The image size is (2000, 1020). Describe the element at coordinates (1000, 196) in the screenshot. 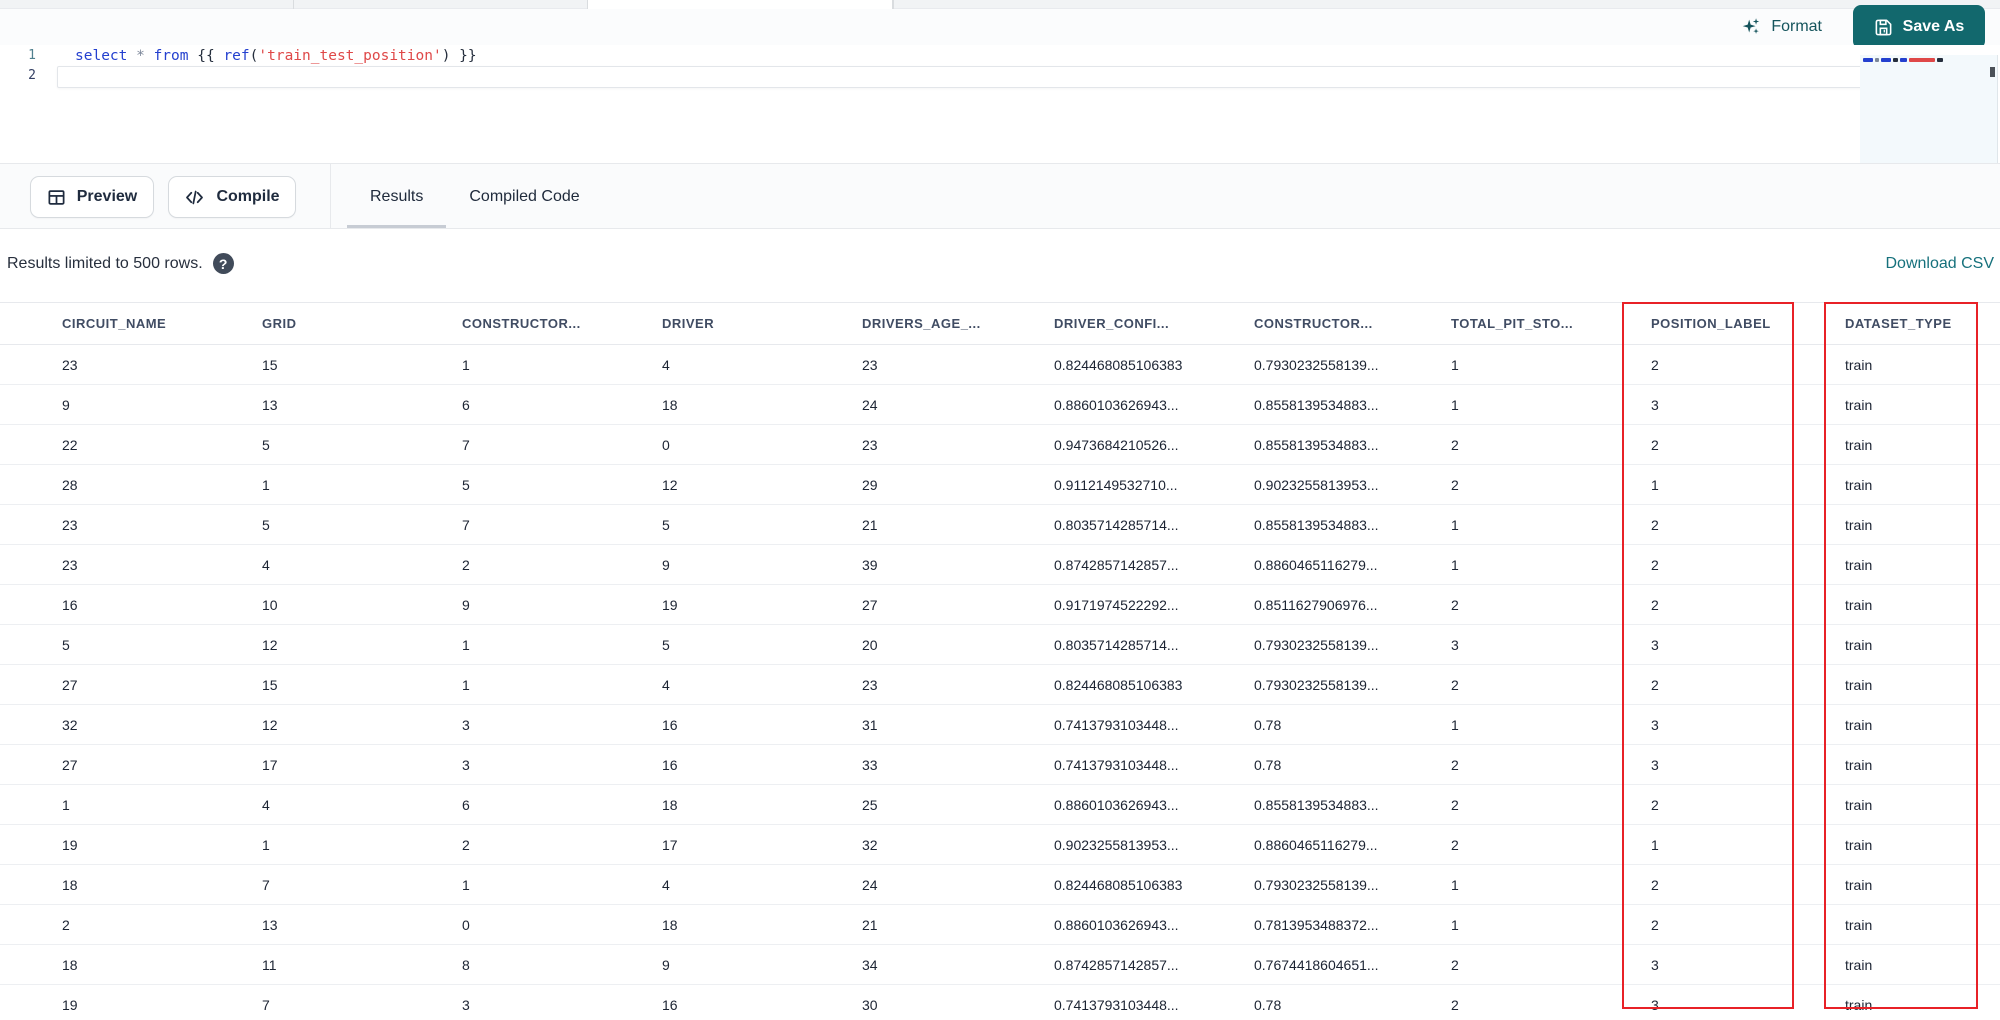

I see `action-bar: Preview Compile Results Compiled Code` at that location.